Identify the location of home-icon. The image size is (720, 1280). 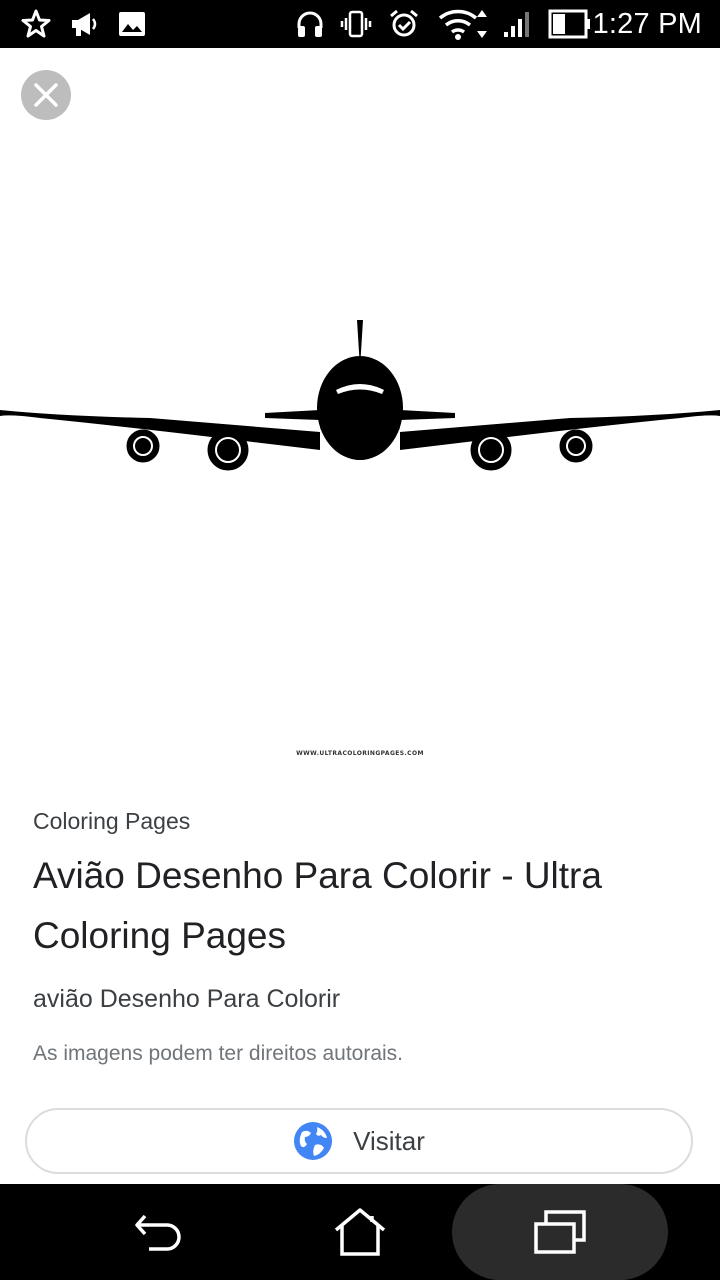
(360, 1232).